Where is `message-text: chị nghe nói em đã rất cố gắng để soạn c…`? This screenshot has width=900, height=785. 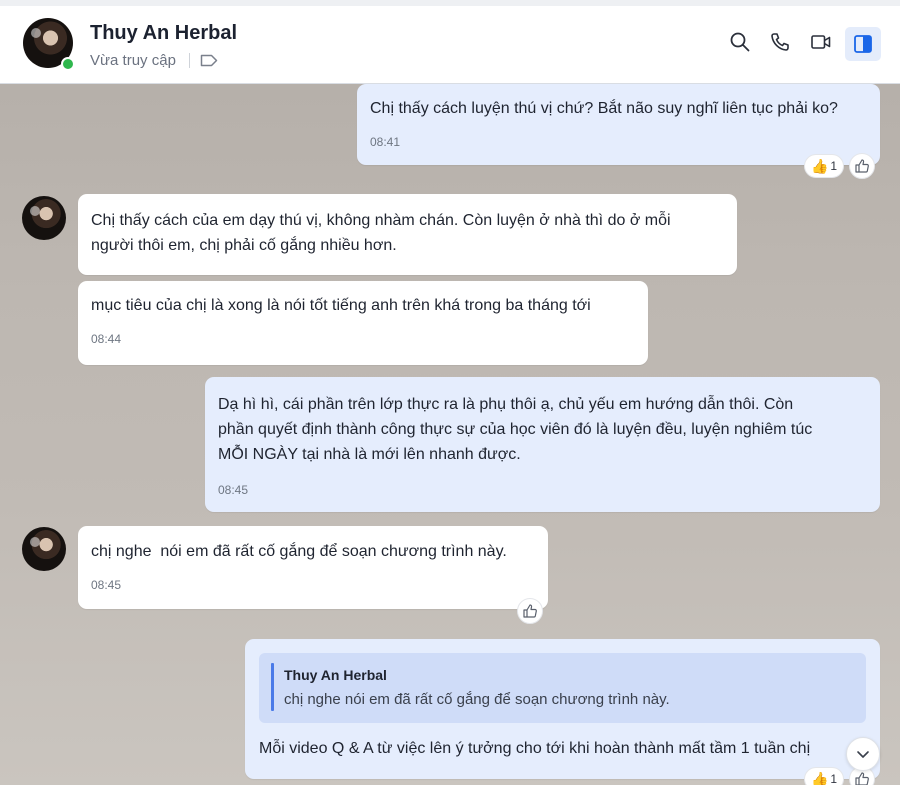 message-text: chị nghe nói em đã rất cố gắng để soạn c… is located at coordinates (299, 551).